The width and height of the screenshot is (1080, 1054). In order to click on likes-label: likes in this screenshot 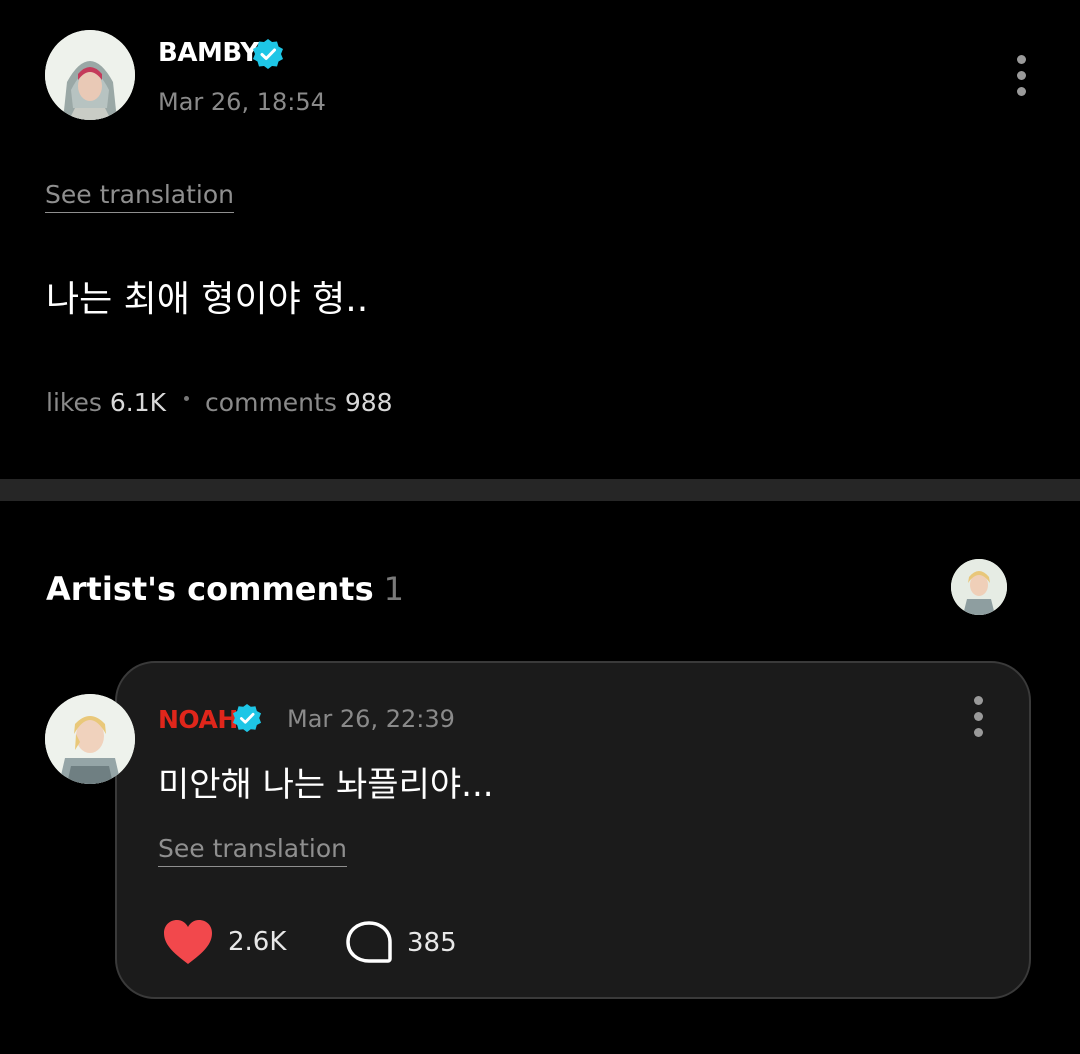, I will do `click(74, 402)`.